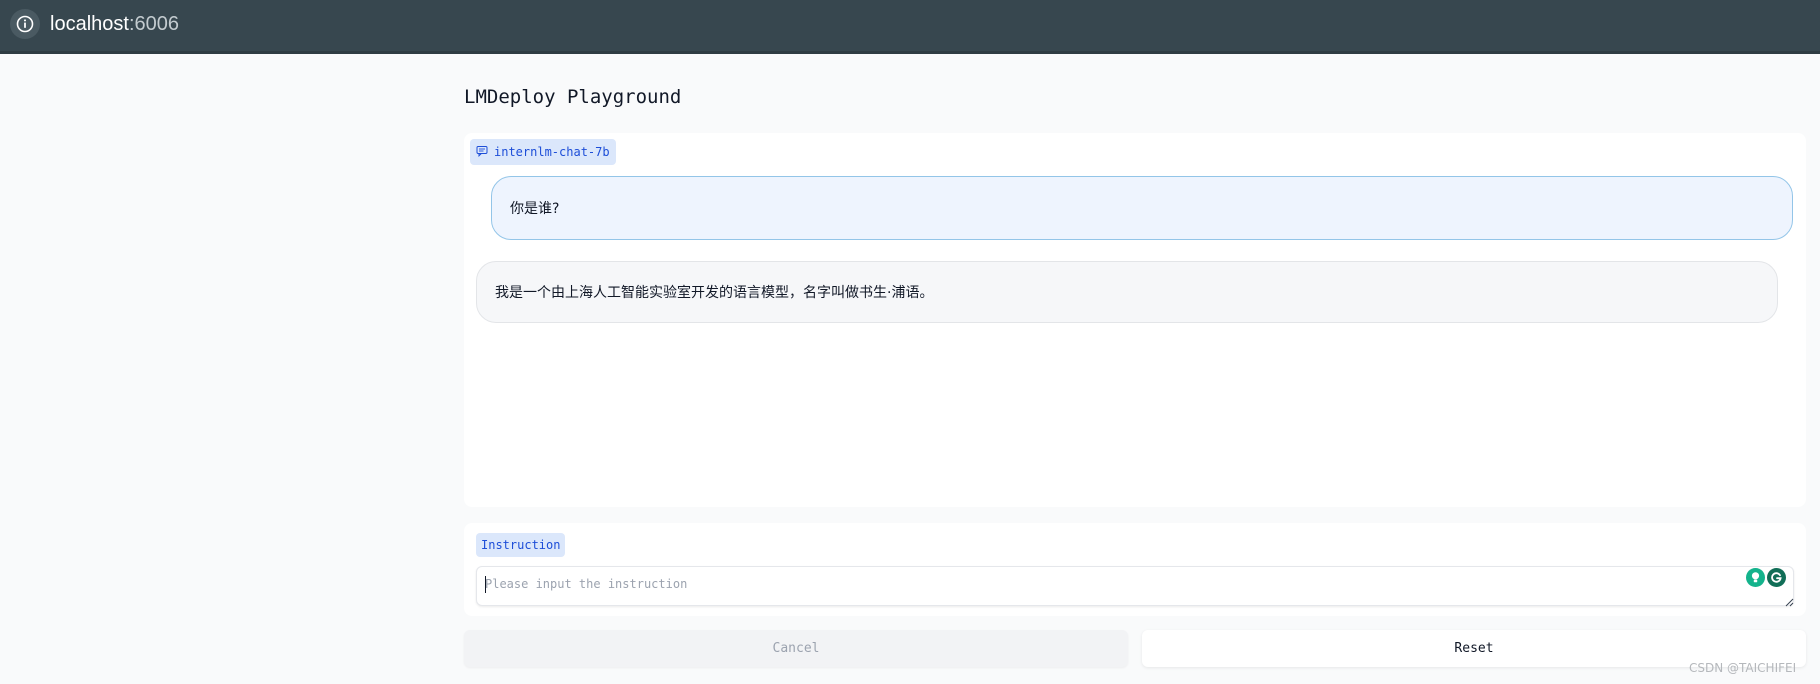 The height and width of the screenshot is (684, 1820). I want to click on instruction-label: Instruction, so click(521, 545).